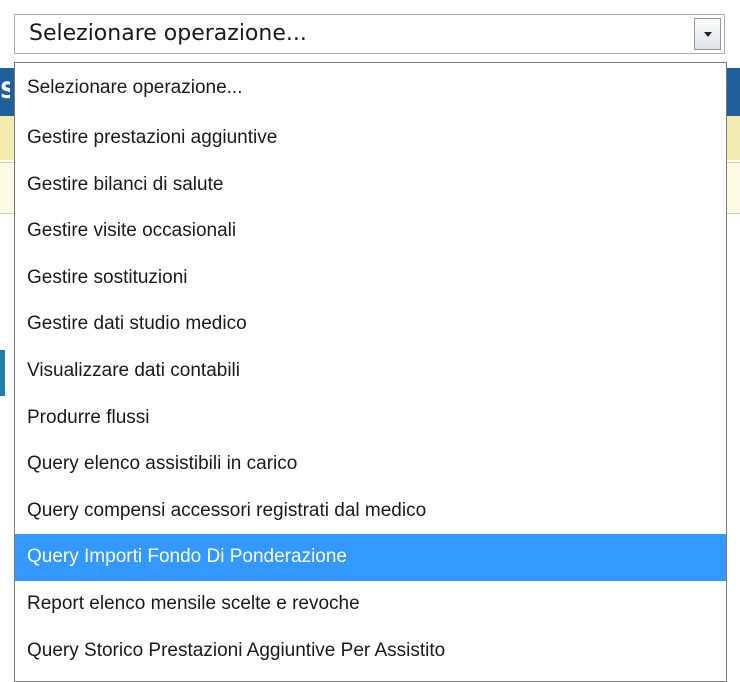 The image size is (740, 682). Describe the element at coordinates (7, 138) in the screenshot. I see `background-toolbar` at that location.